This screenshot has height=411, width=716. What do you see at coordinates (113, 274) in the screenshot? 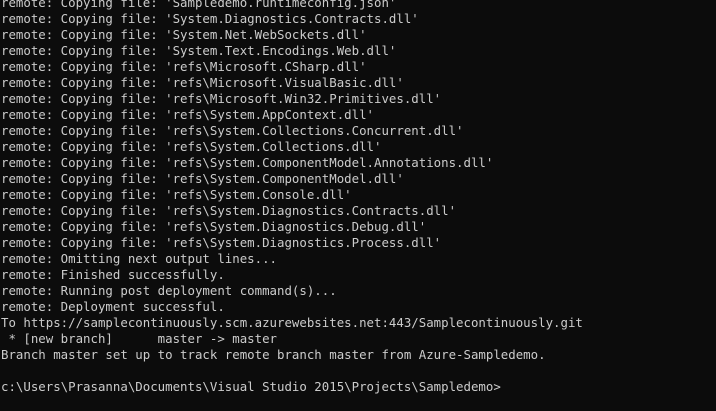
I see `terminal-line: remote: Finished successfully.` at bounding box center [113, 274].